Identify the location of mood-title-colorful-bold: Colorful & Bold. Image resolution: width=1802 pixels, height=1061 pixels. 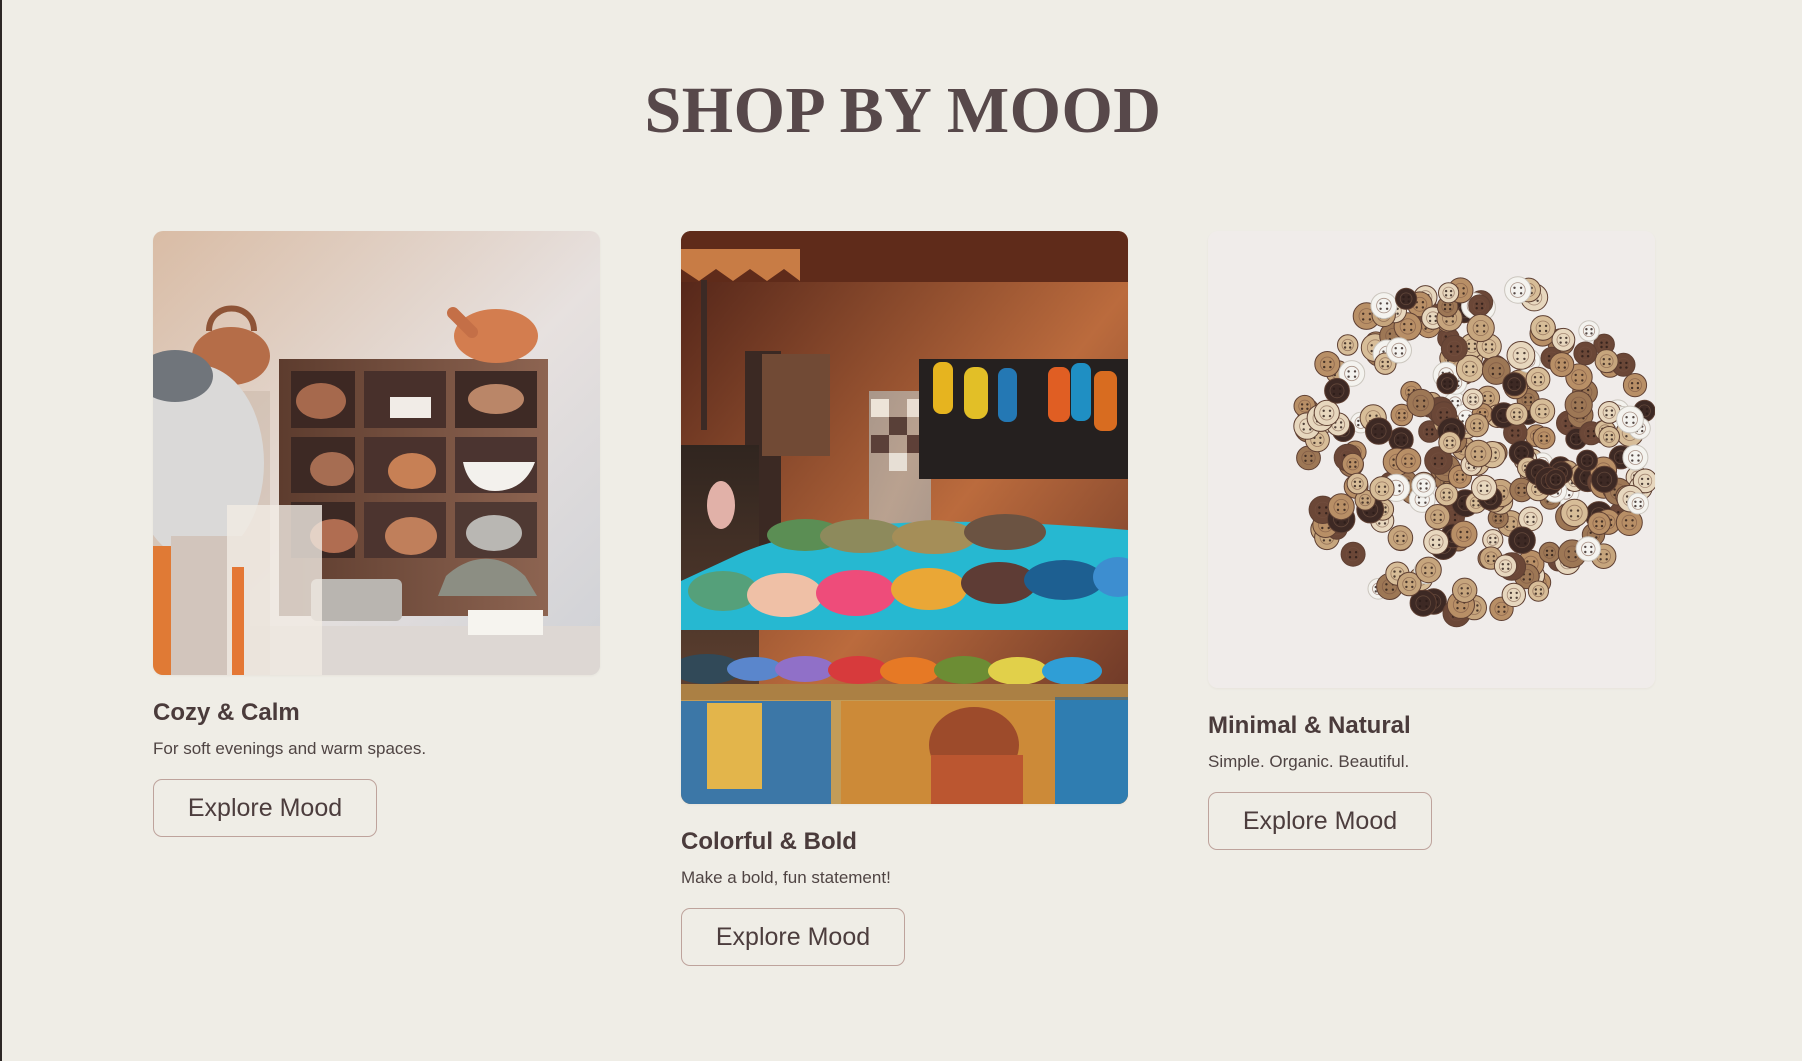
(769, 841).